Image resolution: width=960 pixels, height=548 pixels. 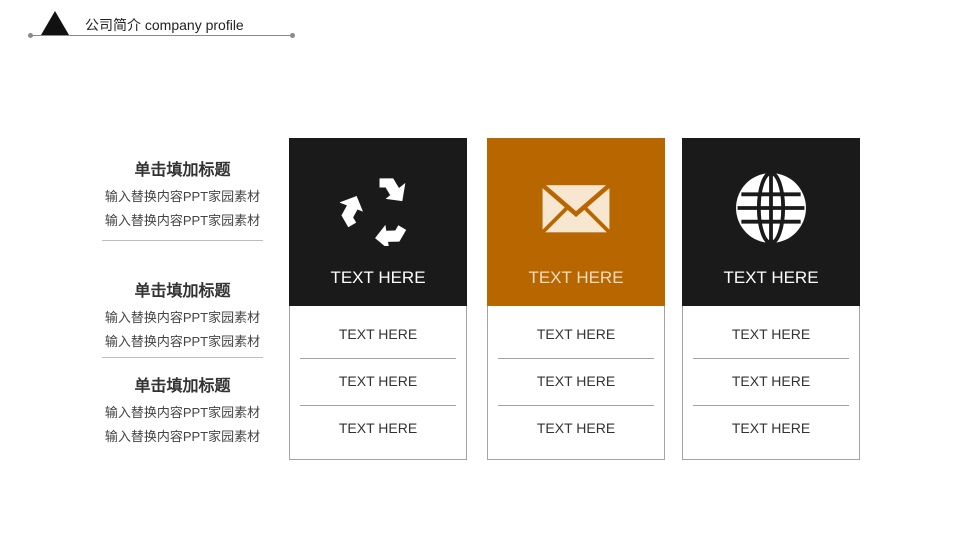 What do you see at coordinates (30, 35) in the screenshot?
I see `header-divider-dot-left` at bounding box center [30, 35].